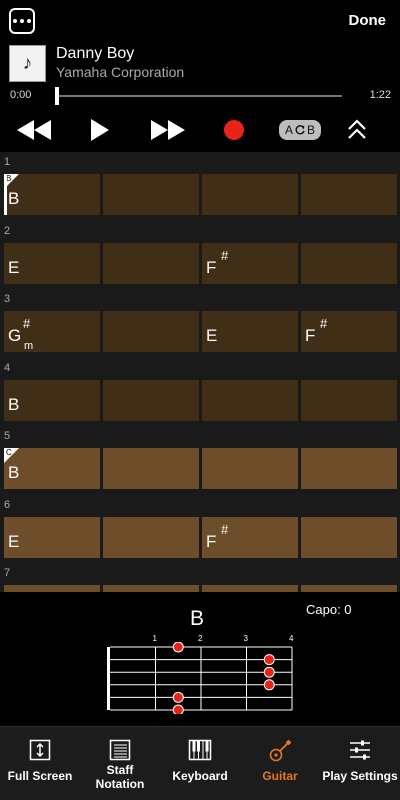 The width and height of the screenshot is (400, 800). I want to click on seek-bar: 0:00 1:22, so click(200, 96).